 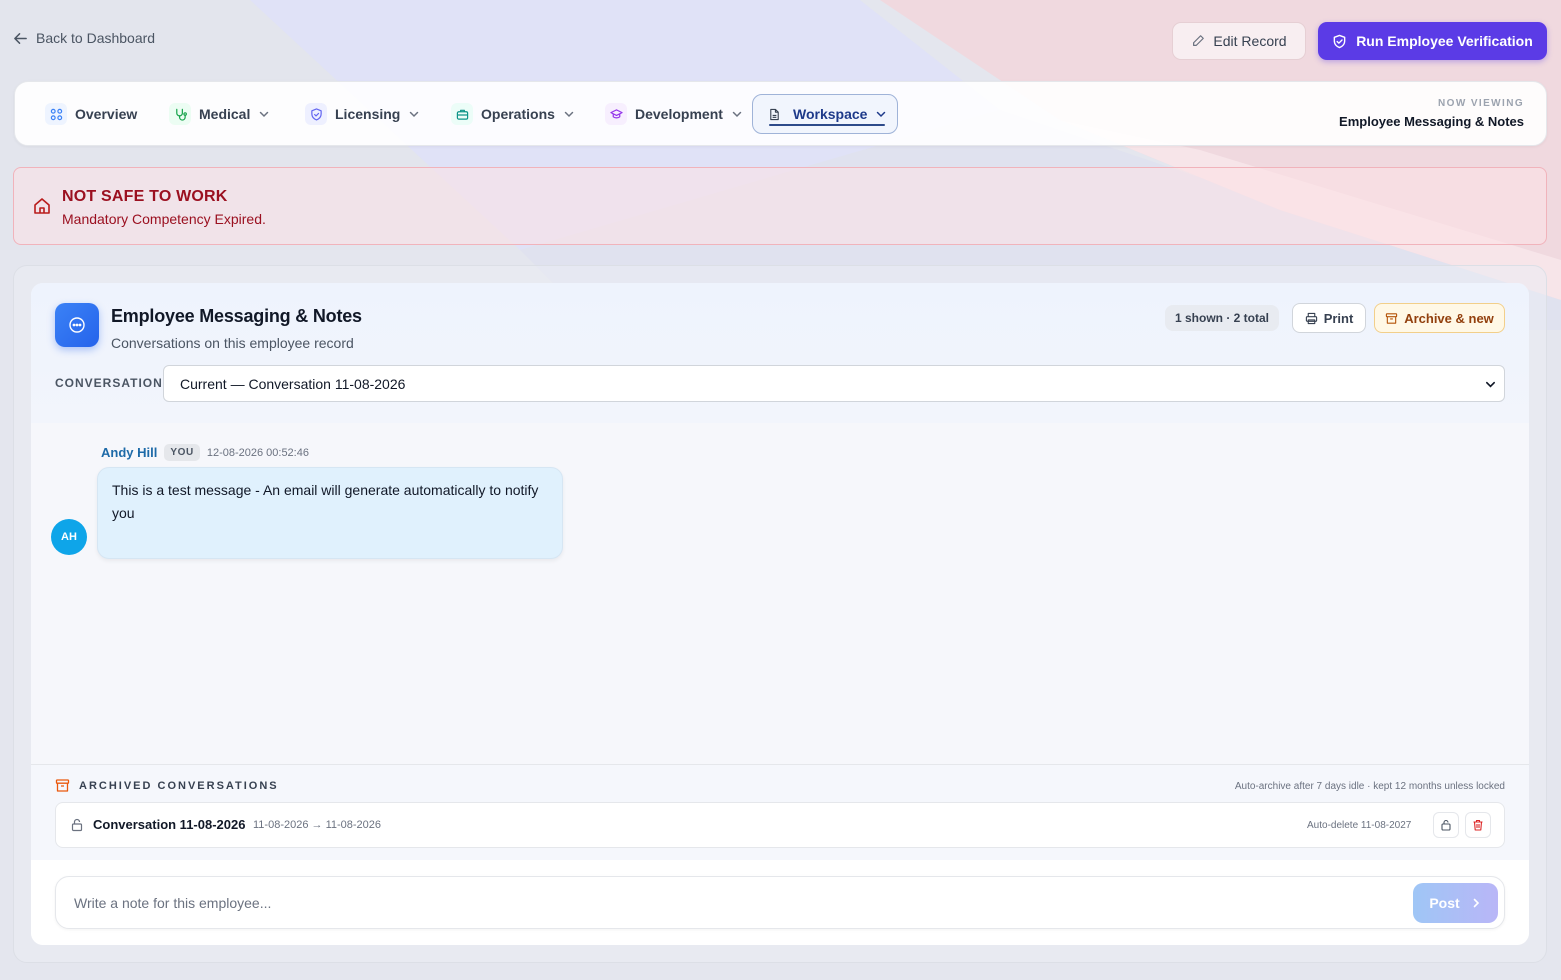 I want to click on avatar: AH, so click(x=69, y=537).